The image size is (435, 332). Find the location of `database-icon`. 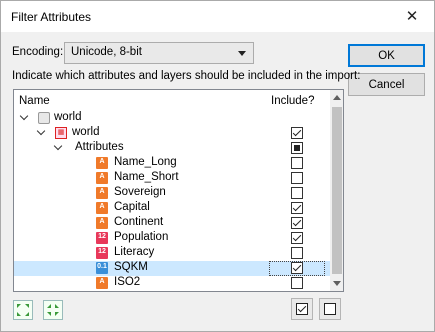

database-icon is located at coordinates (44, 118).